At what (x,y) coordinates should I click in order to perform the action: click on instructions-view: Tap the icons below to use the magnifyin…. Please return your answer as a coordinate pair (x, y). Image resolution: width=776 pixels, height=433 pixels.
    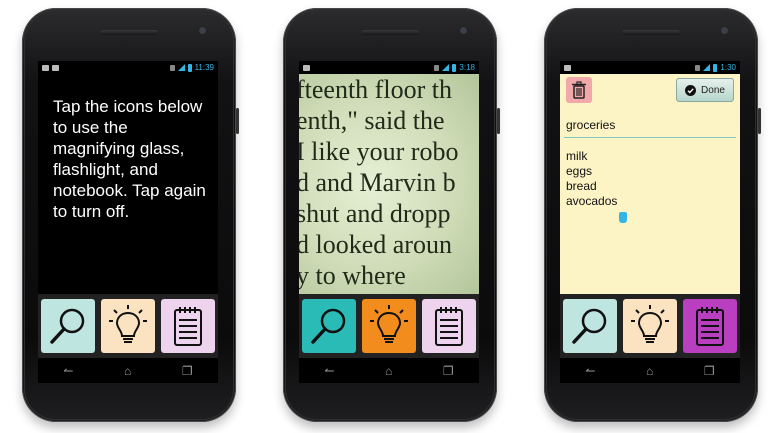
    Looking at the image, I should click on (128, 184).